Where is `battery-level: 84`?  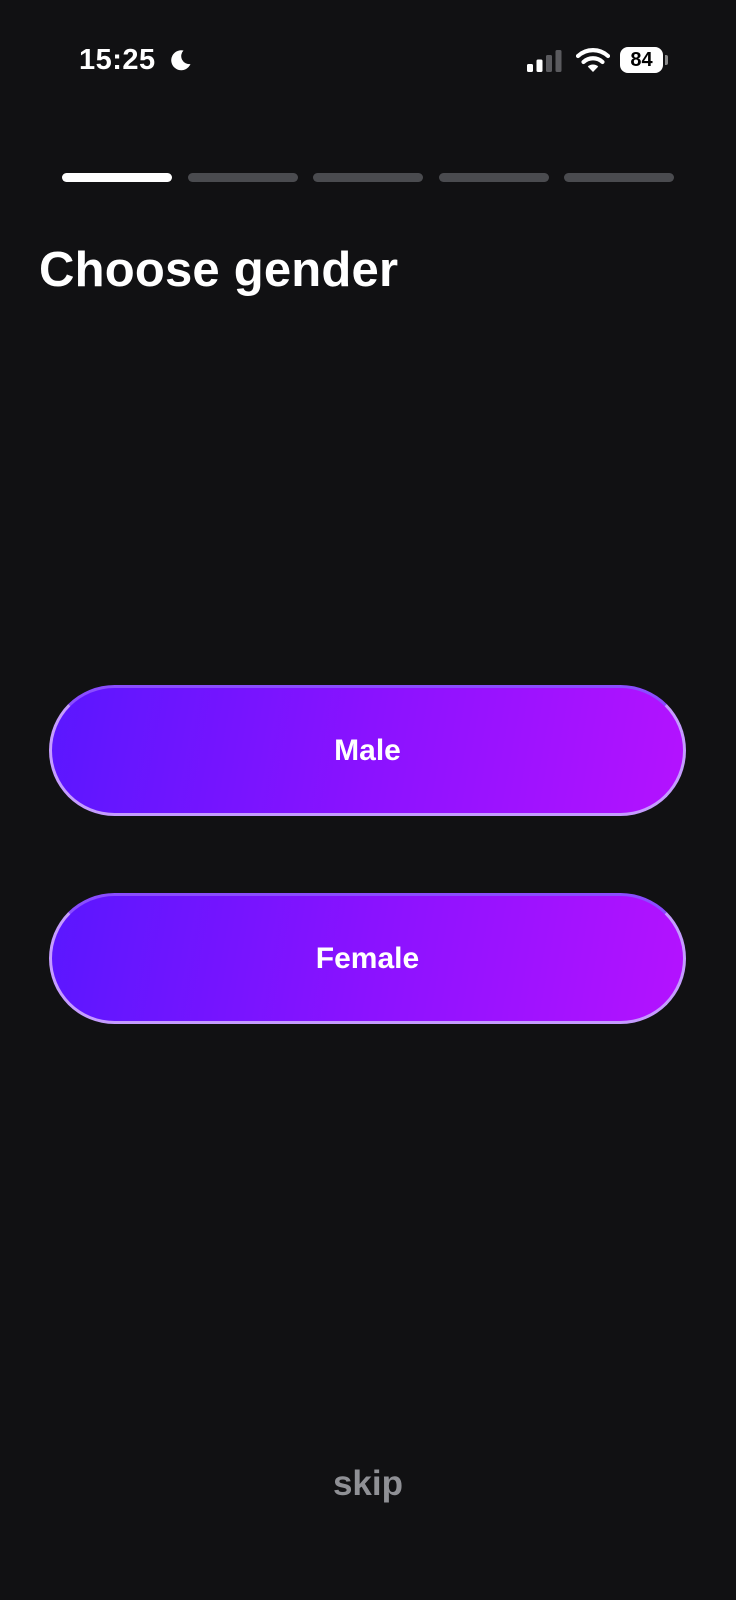
battery-level: 84 is located at coordinates (641, 60).